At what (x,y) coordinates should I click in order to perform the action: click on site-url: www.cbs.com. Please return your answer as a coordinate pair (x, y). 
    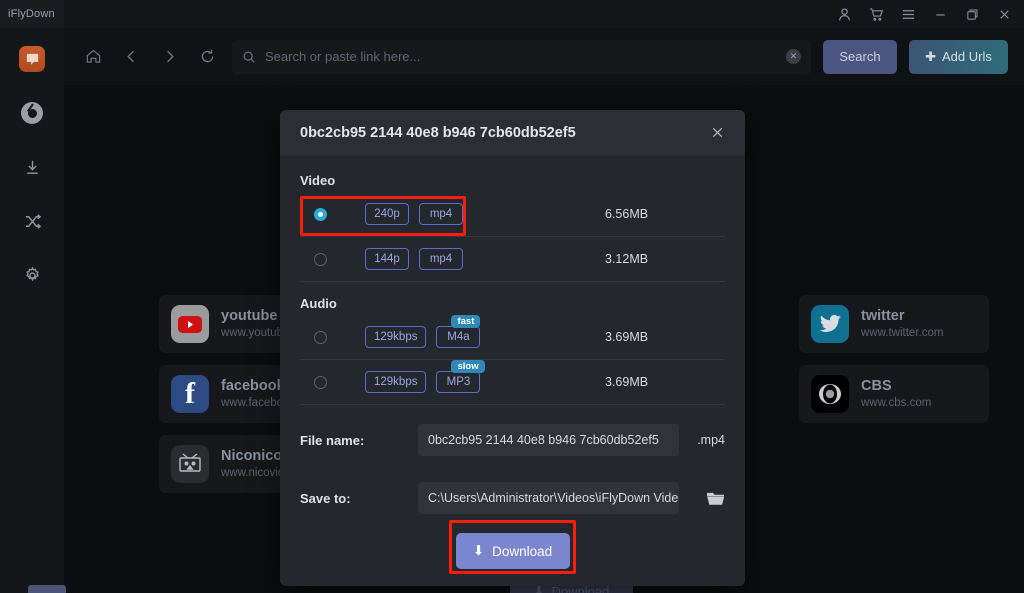
    Looking at the image, I should click on (896, 402).